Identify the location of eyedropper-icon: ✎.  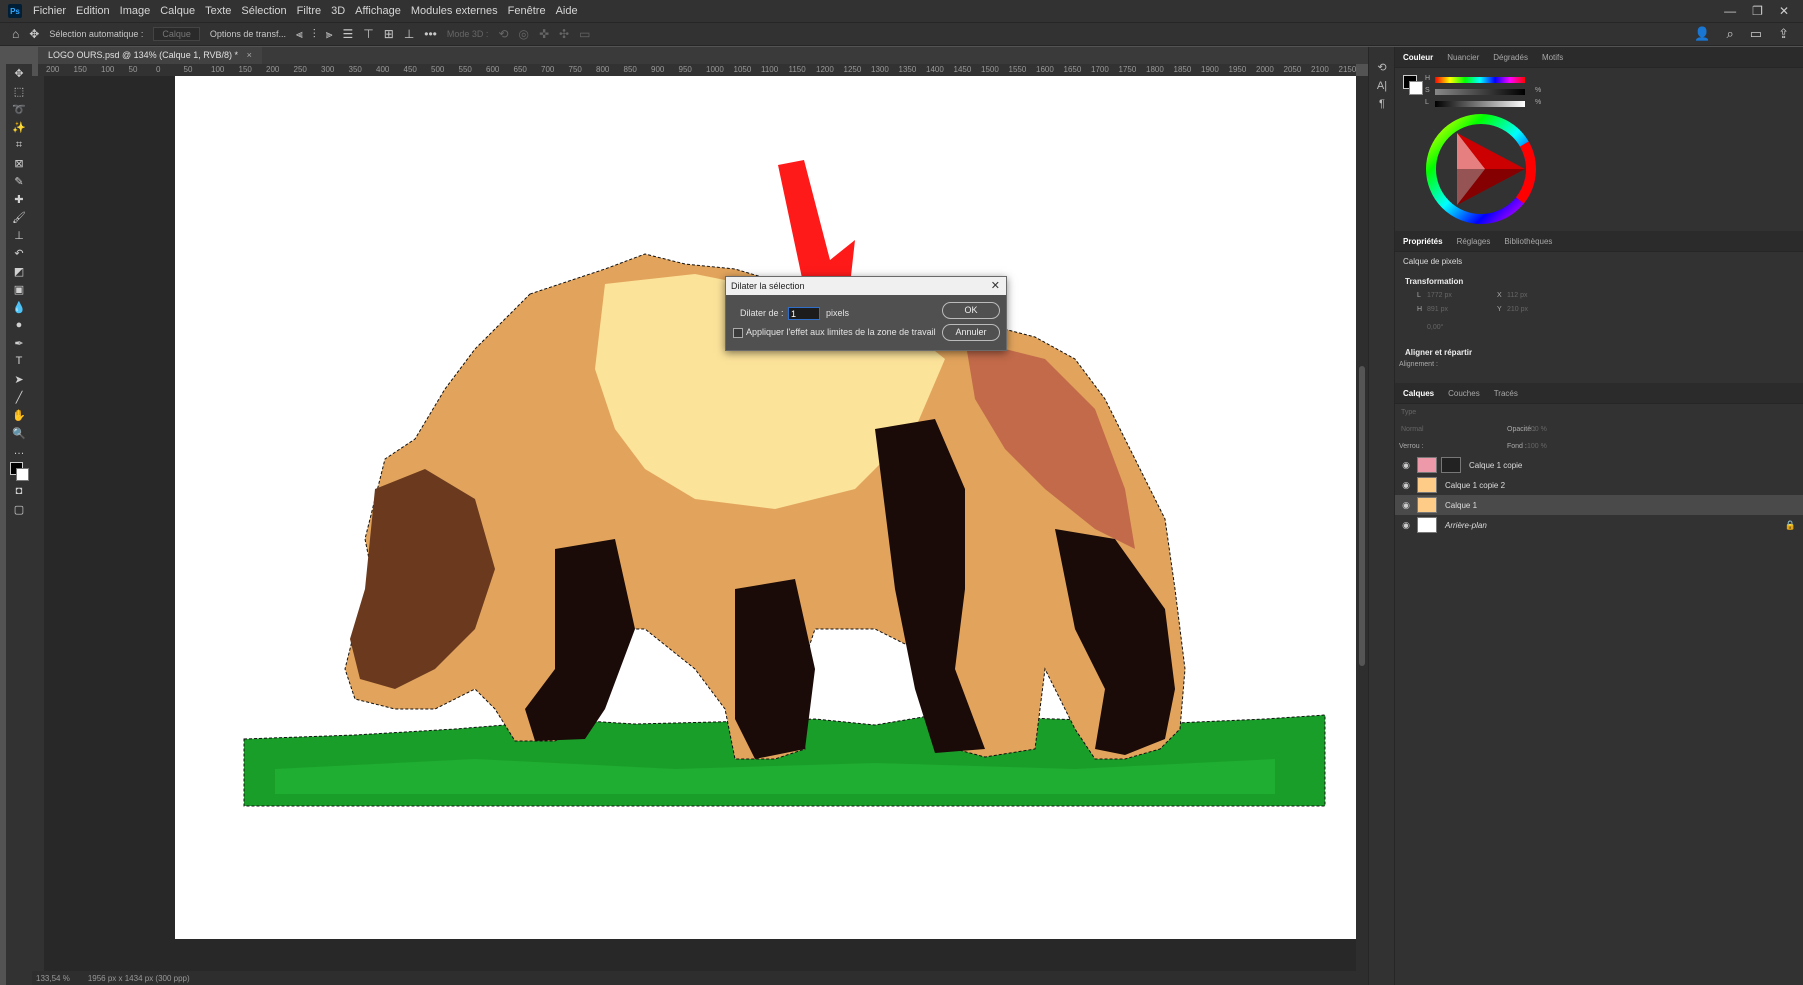
(19, 181).